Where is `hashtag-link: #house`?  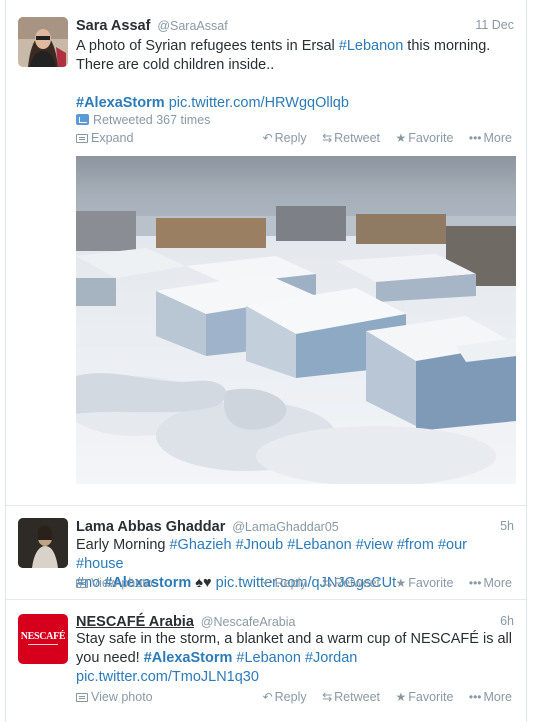
hashtag-link: #house is located at coordinates (100, 564).